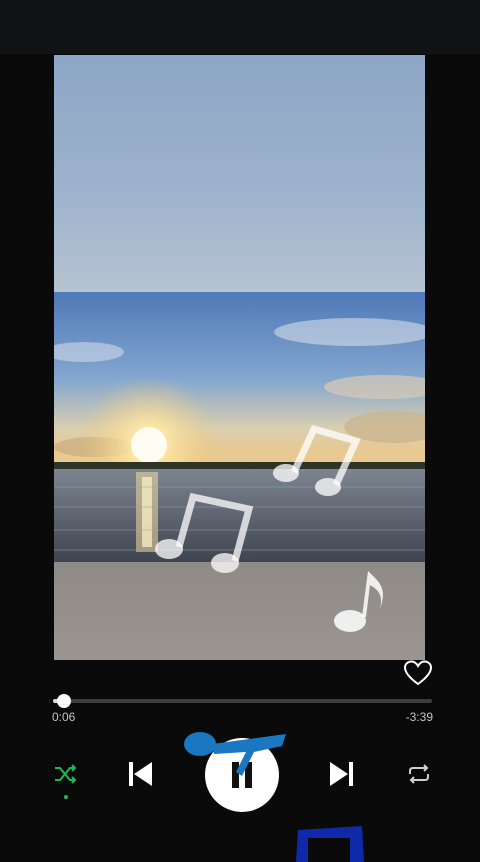 The width and height of the screenshot is (480, 862). Describe the element at coordinates (419, 717) in the screenshot. I see `remaining-time: -3:39` at that location.